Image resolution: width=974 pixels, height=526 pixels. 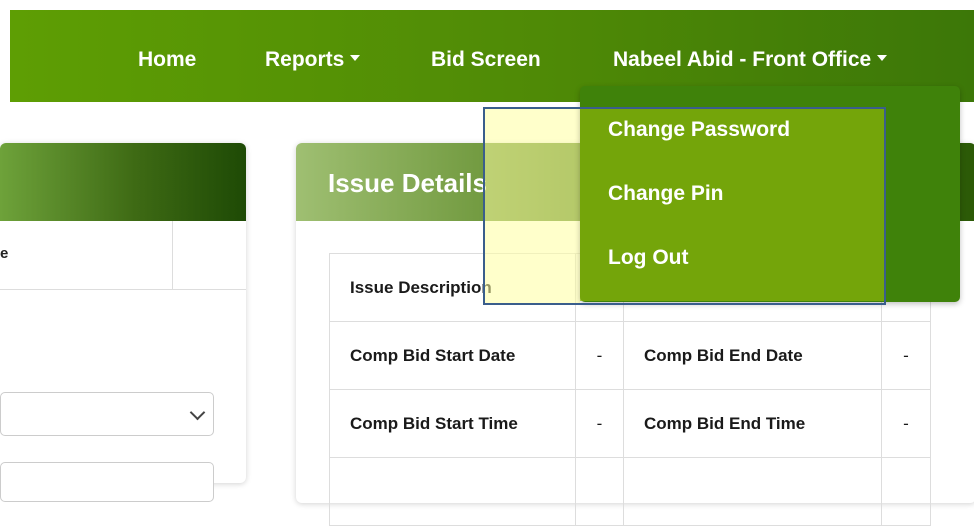 What do you see at coordinates (305, 59) in the screenshot?
I see `nav-reports-label: Reports` at bounding box center [305, 59].